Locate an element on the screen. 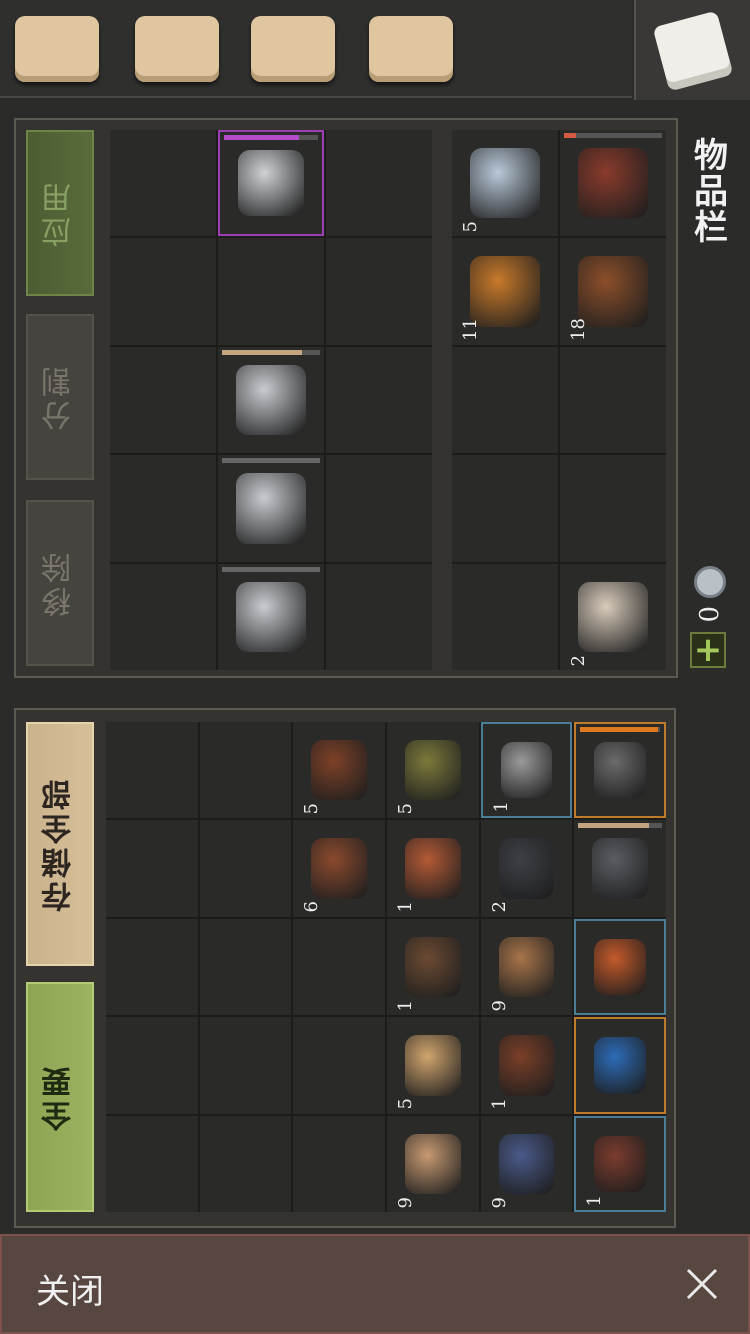 This screenshot has height=1334, width=750. tab-inventory is located at coordinates (692, 50).